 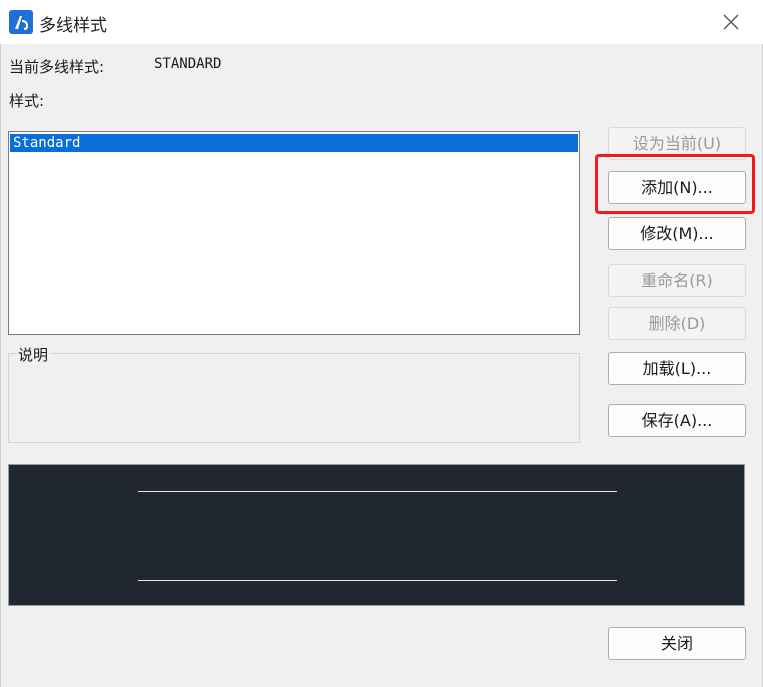 I want to click on close-button: 关闭, so click(x=677, y=643).